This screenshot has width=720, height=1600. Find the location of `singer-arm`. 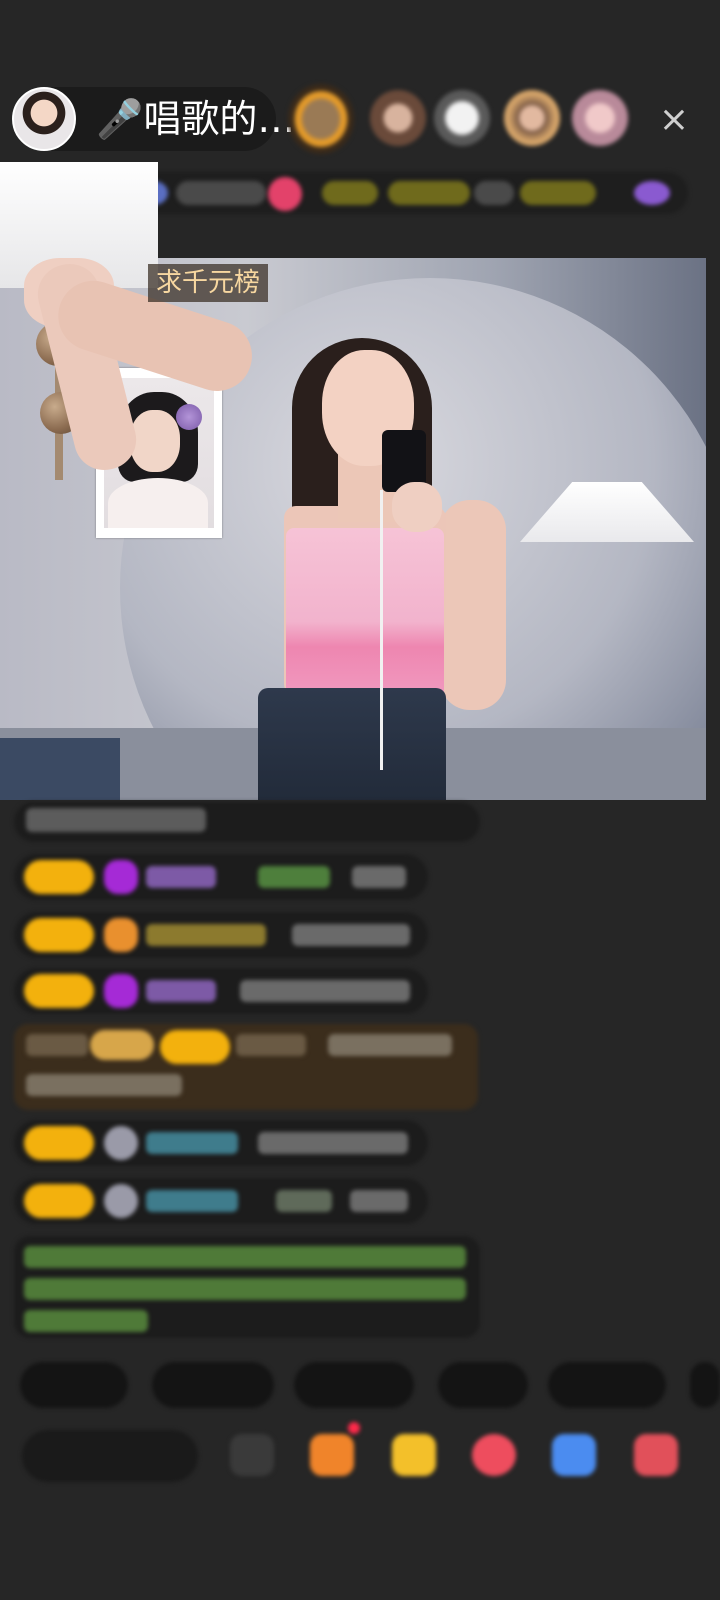

singer-arm is located at coordinates (473, 605).